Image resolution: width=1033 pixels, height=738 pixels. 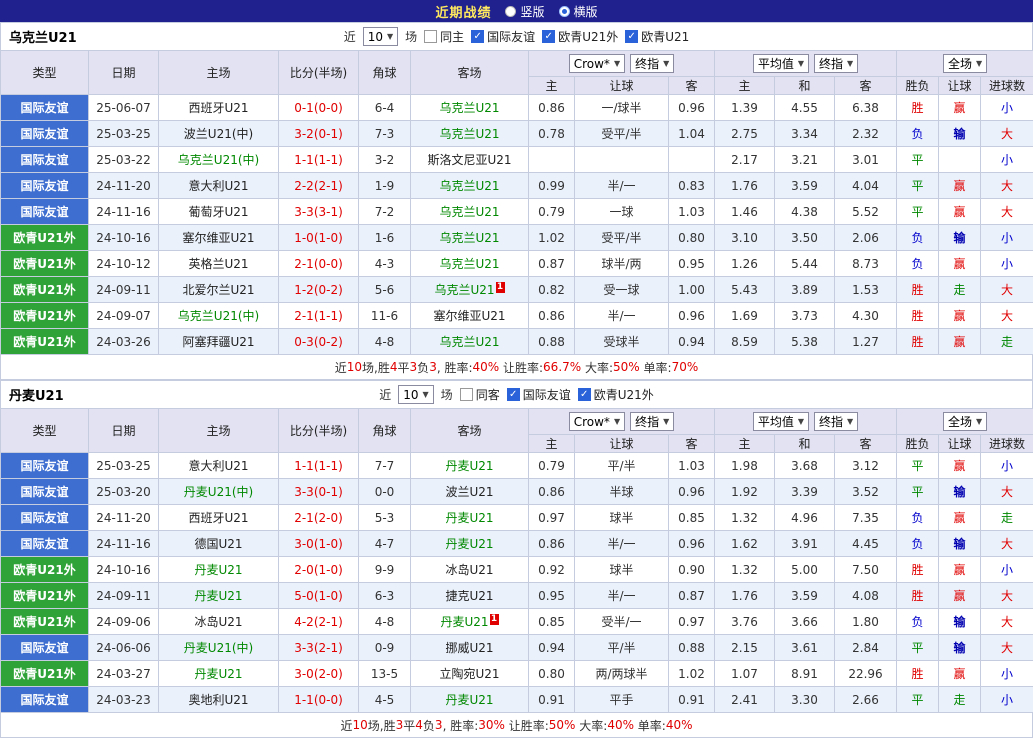 What do you see at coordinates (692, 674) in the screenshot?
I see `odds-away-value: 1.02` at bounding box center [692, 674].